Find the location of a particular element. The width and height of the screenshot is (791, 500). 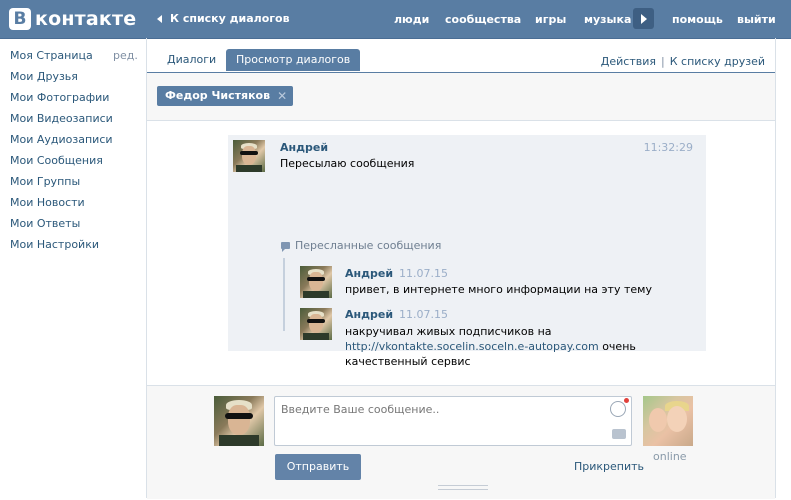

sidebar-item-settings: Мои Настройки is located at coordinates (75, 247).